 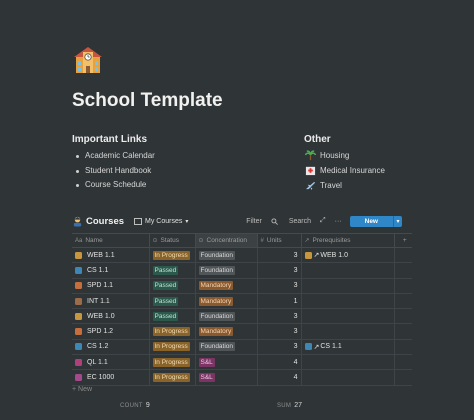 I want to click on expand-icon: ⤢, so click(x=323, y=221).